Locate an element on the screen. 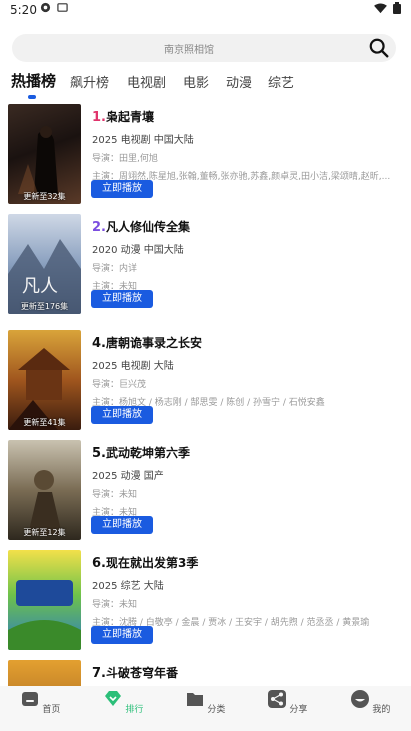  list-item: 7.斗破苍穹年番 is located at coordinates (207, 673).